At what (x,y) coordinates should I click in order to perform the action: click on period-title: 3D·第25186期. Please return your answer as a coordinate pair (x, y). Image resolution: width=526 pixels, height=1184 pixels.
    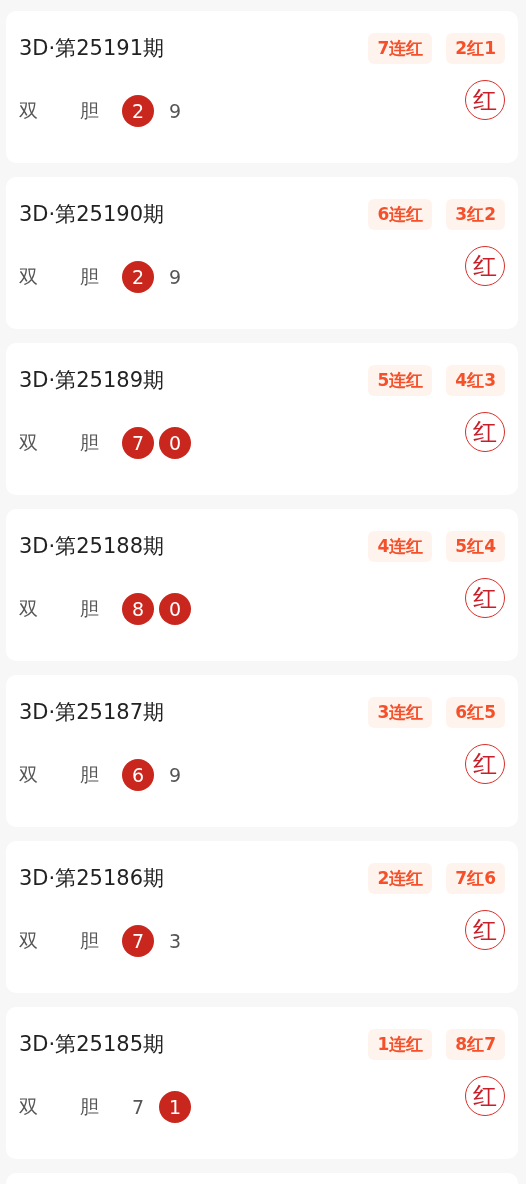
    Looking at the image, I should click on (91, 878).